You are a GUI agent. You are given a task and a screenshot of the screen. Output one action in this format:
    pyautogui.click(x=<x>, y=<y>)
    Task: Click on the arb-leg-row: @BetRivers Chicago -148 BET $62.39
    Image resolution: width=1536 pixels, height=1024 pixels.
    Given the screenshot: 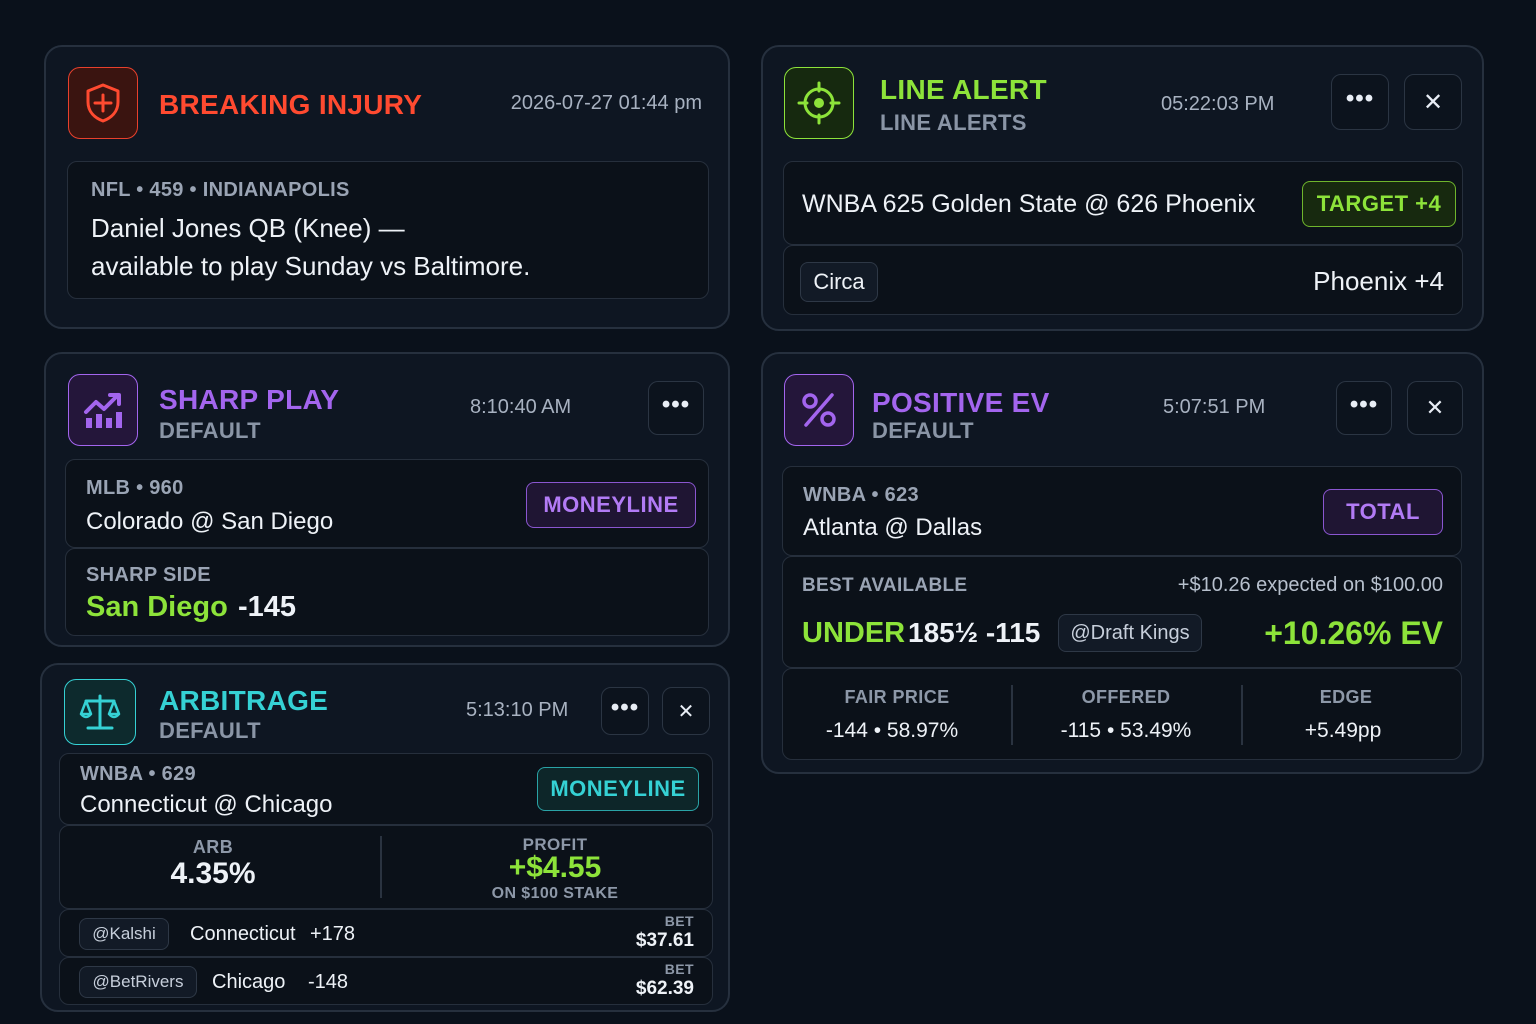 What is the action you would take?
    pyautogui.click(x=386, y=981)
    